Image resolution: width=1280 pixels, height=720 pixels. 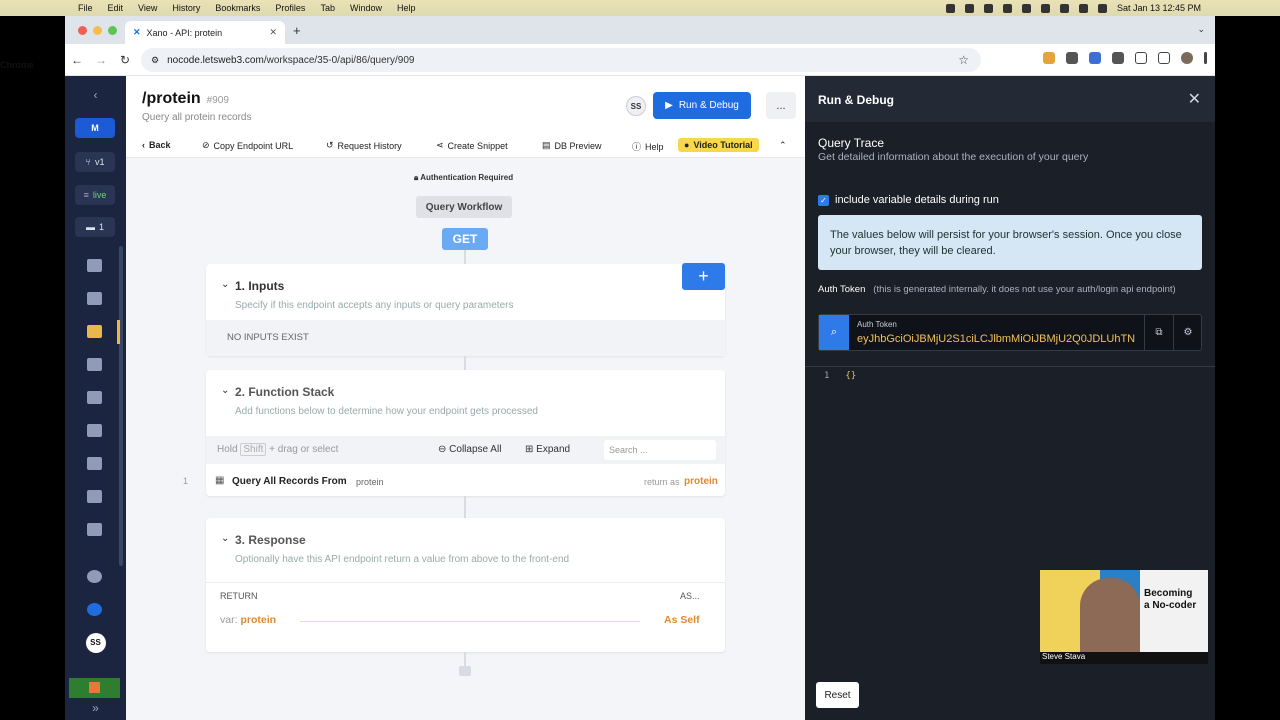 I want to click on wifi-icon, so click(x=1064, y=8).